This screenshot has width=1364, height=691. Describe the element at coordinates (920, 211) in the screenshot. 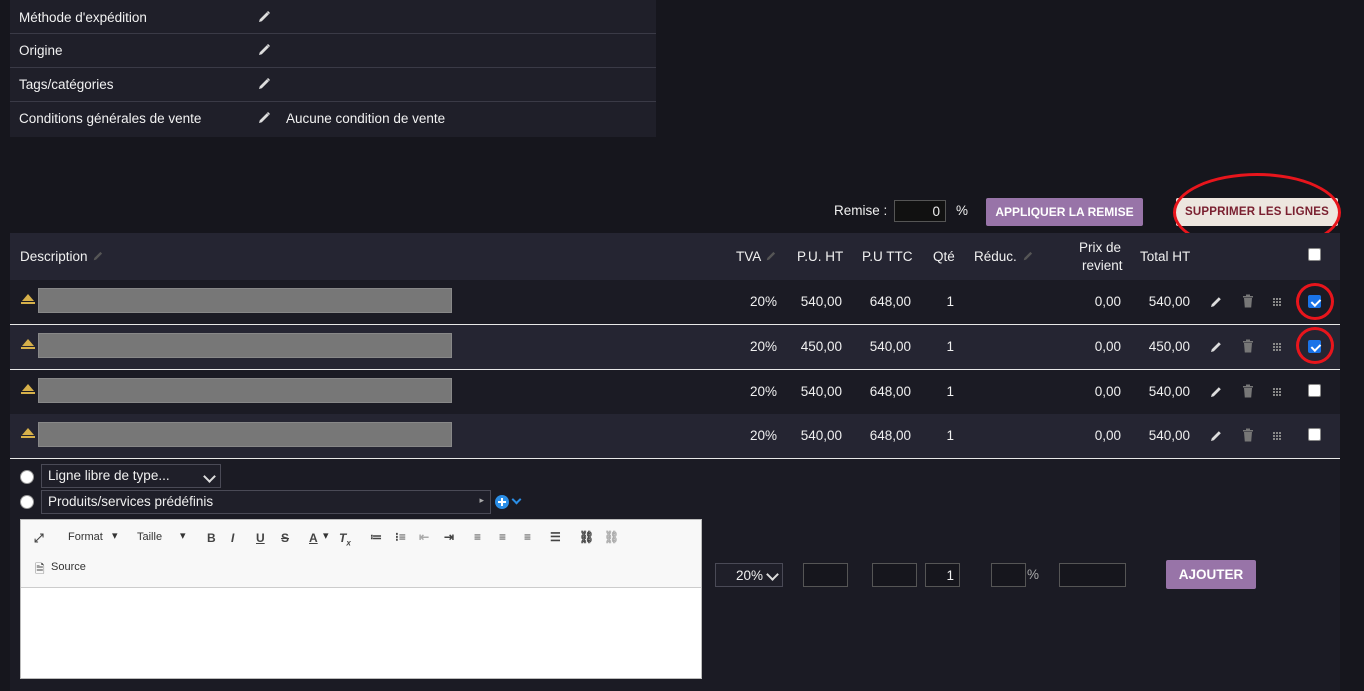

I see `discount-input` at that location.